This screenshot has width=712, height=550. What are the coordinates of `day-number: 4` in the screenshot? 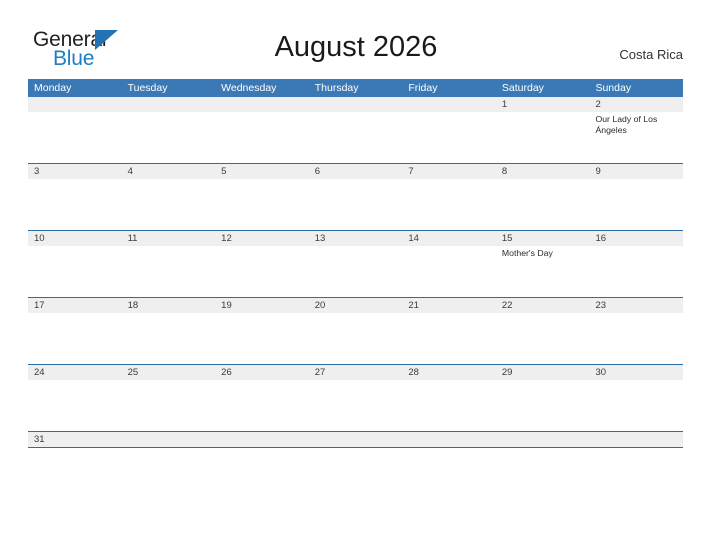 It's located at (169, 171).